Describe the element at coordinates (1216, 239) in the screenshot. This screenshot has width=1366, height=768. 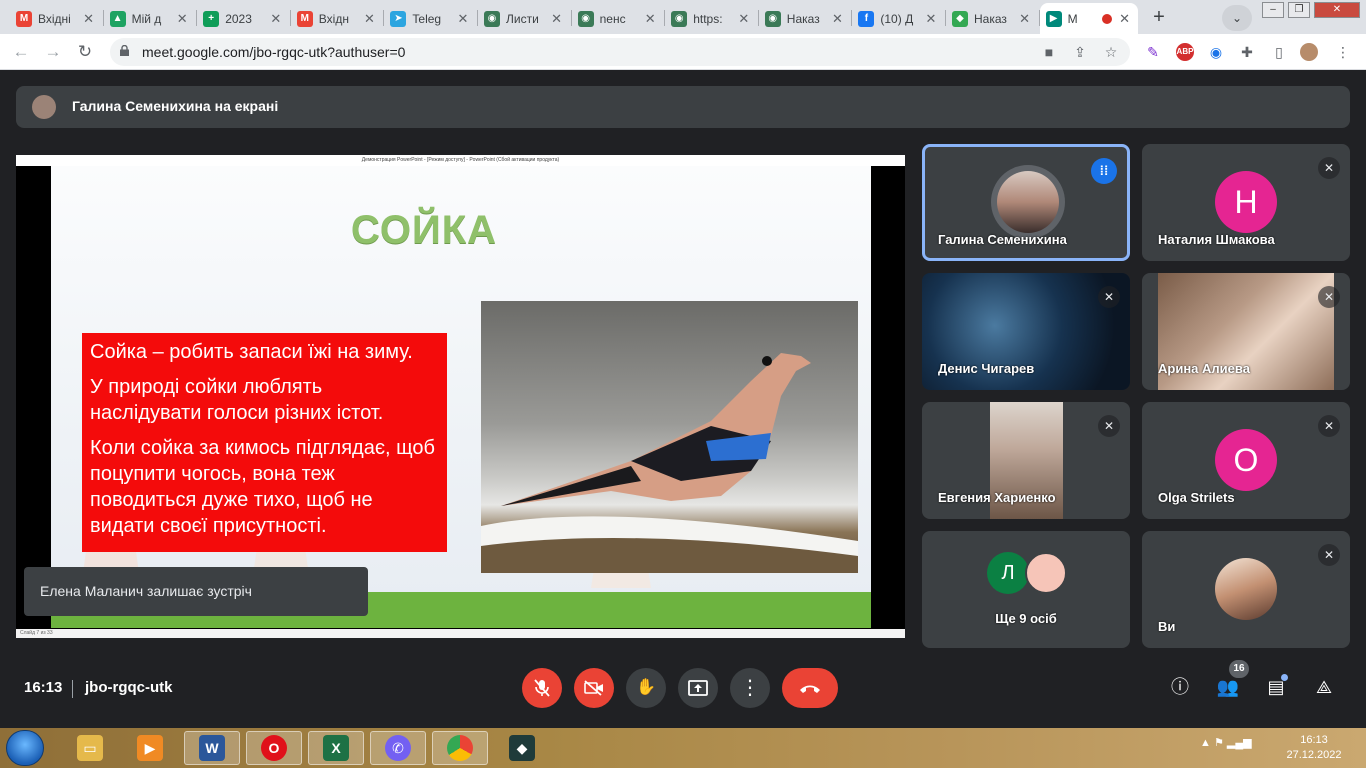
I see `participant-name: Наталия Шмакова` at that location.